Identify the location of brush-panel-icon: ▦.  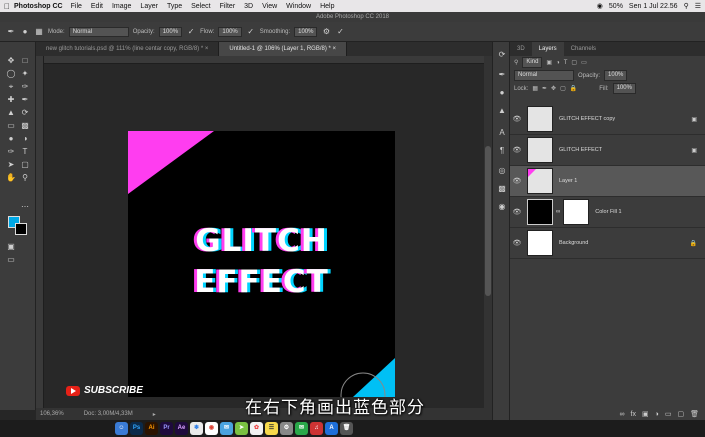
(39, 32).